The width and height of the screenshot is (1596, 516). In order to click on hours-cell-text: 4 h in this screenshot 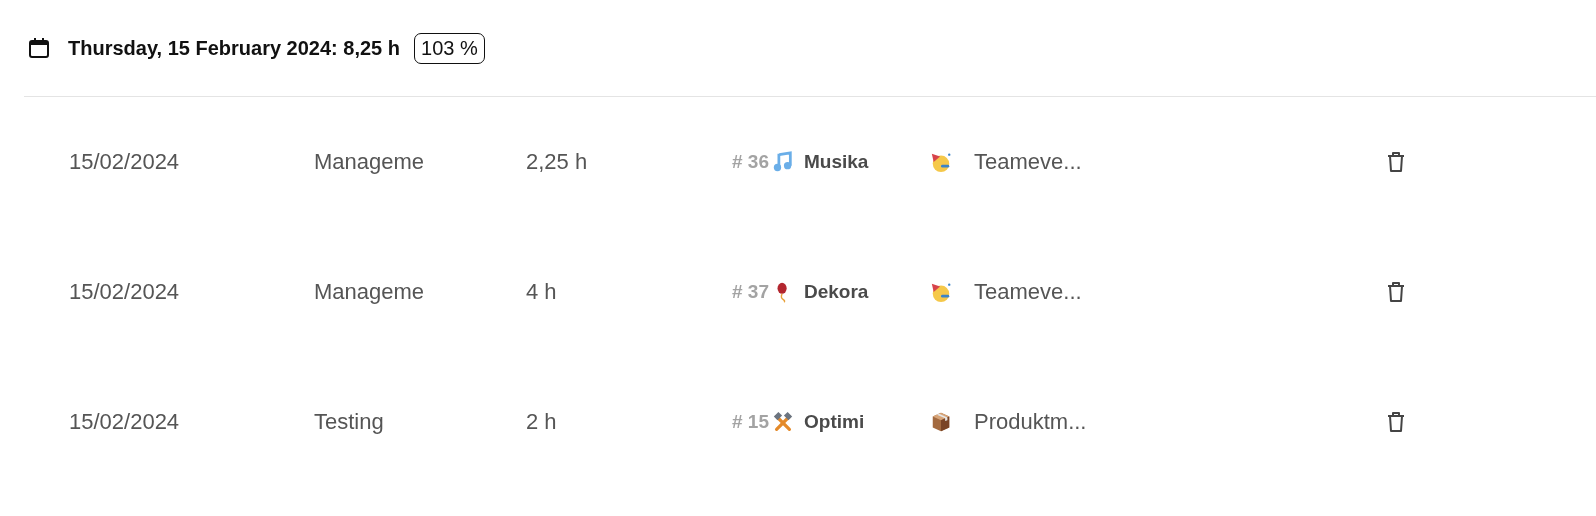, I will do `click(542, 292)`.